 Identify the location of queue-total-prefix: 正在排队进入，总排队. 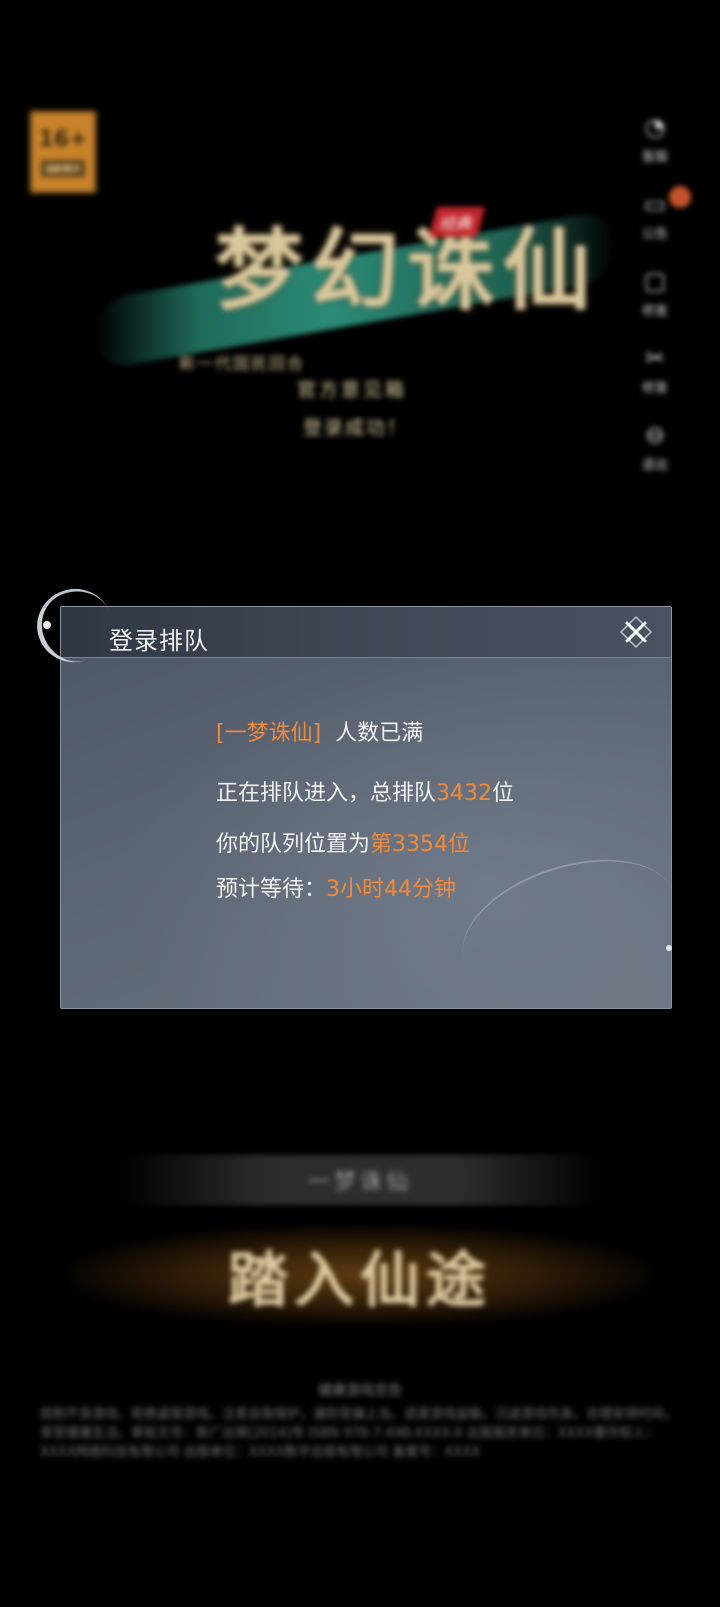
(326, 793).